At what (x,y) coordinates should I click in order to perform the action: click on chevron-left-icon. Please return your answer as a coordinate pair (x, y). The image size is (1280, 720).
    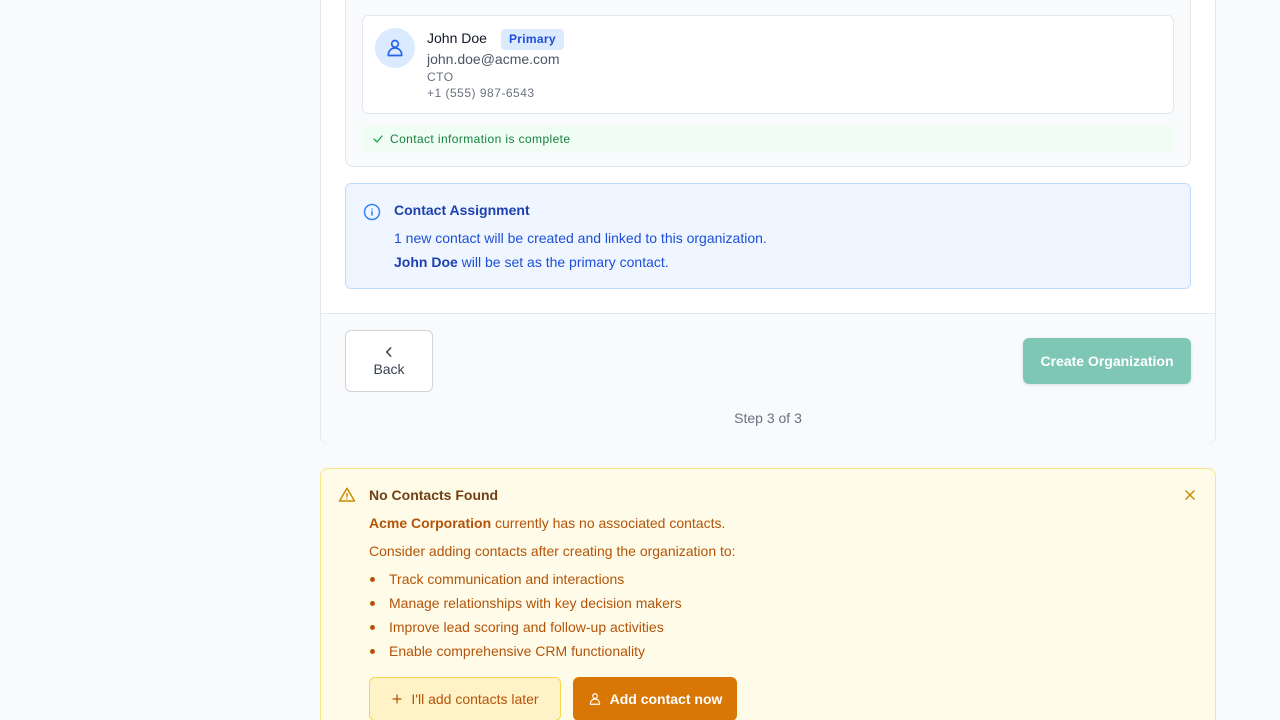
    Looking at the image, I should click on (388, 352).